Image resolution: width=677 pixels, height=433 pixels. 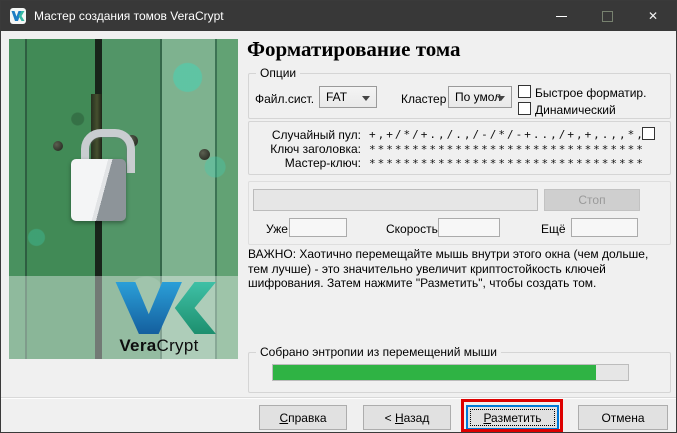 I want to click on header-key-label: Ключ заголовка:, so click(x=315, y=149).